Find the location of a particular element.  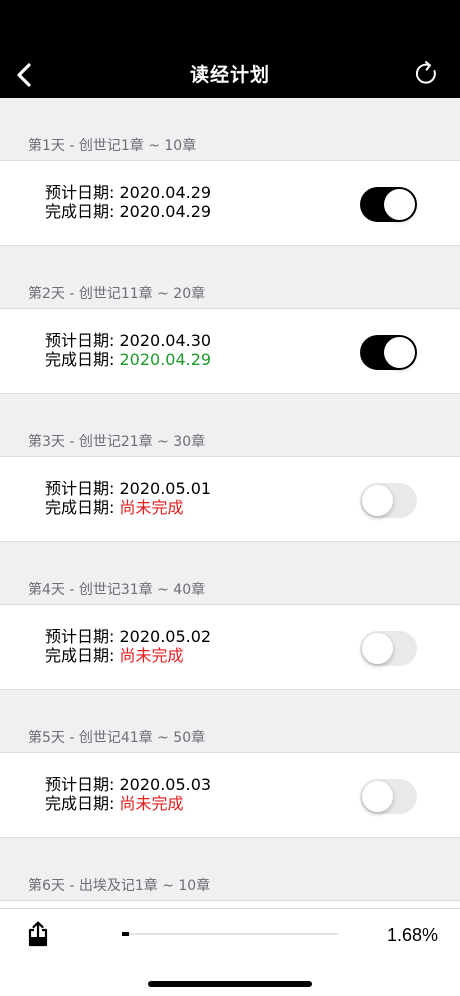

bottom-toolbar: 1.68% is located at coordinates (230, 952).